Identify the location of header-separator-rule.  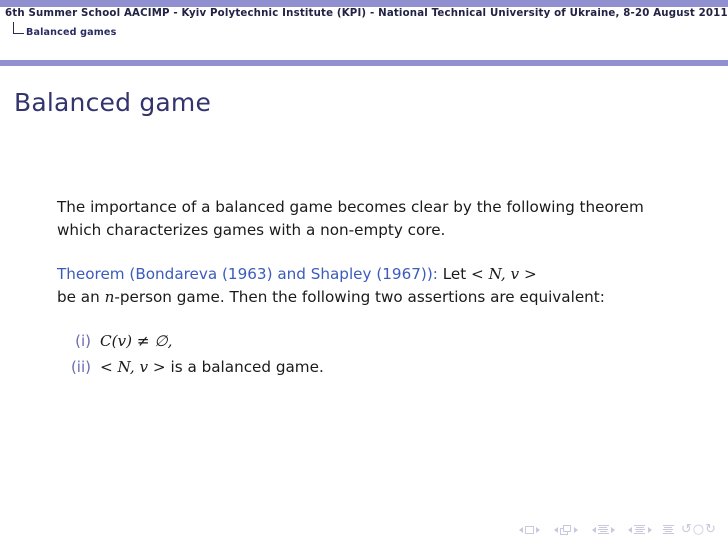
(364, 63).